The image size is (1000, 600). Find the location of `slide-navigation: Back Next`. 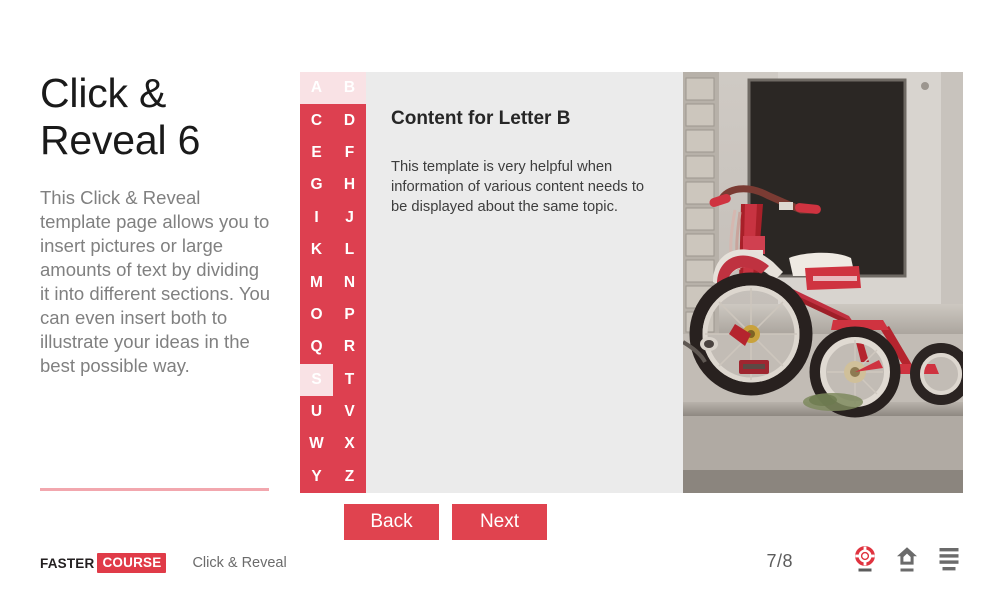

slide-navigation: Back Next is located at coordinates (445, 522).